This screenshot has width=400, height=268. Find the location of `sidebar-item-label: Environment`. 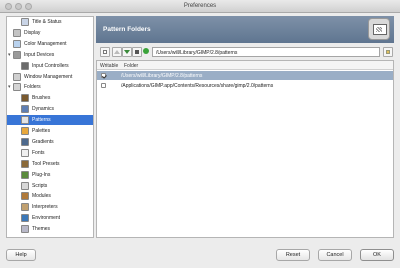

sidebar-item-label: Environment is located at coordinates (46, 218).